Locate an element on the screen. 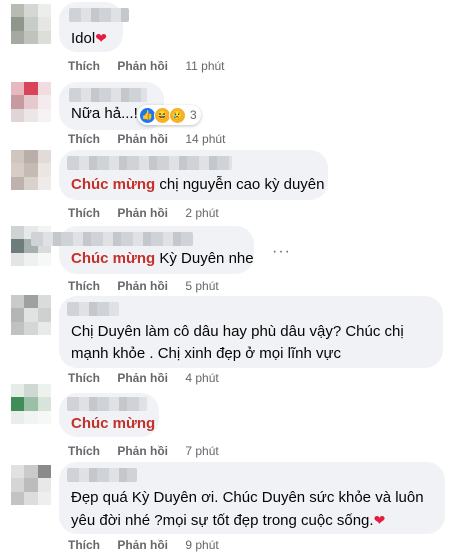 Image resolution: width=457 pixels, height=555 pixels. reaction-count: 3 is located at coordinates (193, 115).